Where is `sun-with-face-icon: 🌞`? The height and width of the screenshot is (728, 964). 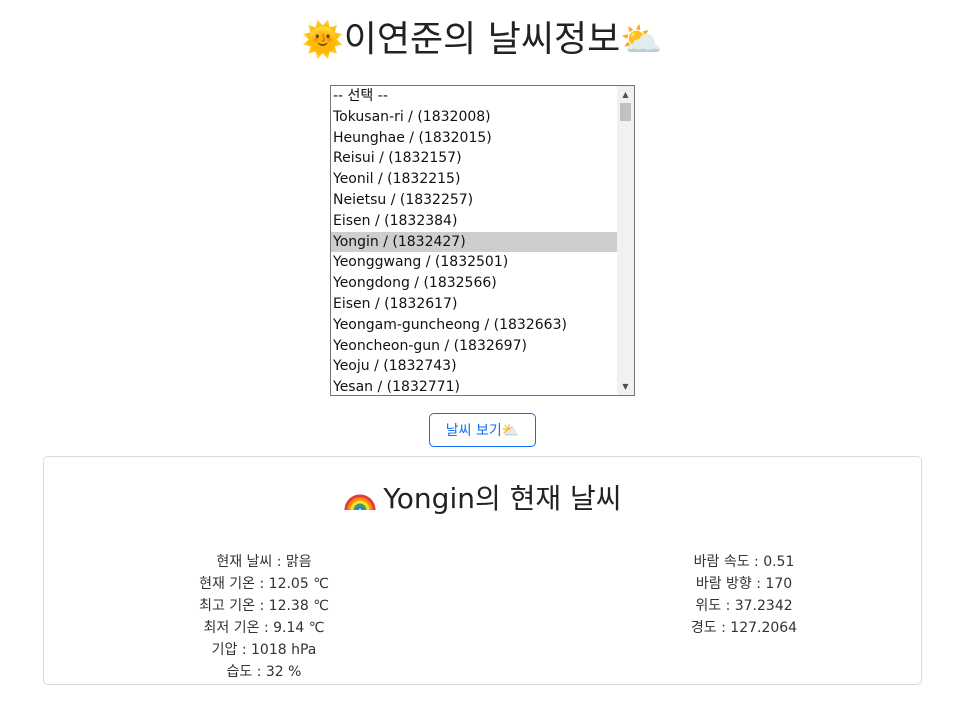 sun-with-face-icon: 🌞 is located at coordinates (322, 40).